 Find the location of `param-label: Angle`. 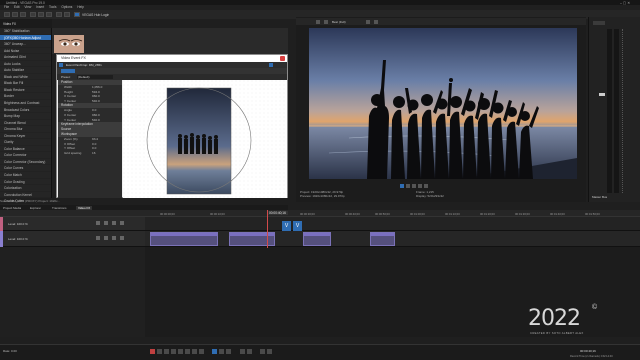

param-label: Angle is located at coordinates (68, 110).